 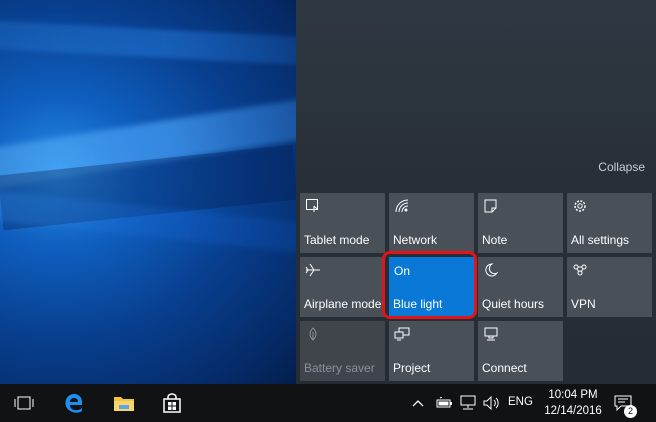 What do you see at coordinates (172, 403) in the screenshot?
I see `store-icon` at bounding box center [172, 403].